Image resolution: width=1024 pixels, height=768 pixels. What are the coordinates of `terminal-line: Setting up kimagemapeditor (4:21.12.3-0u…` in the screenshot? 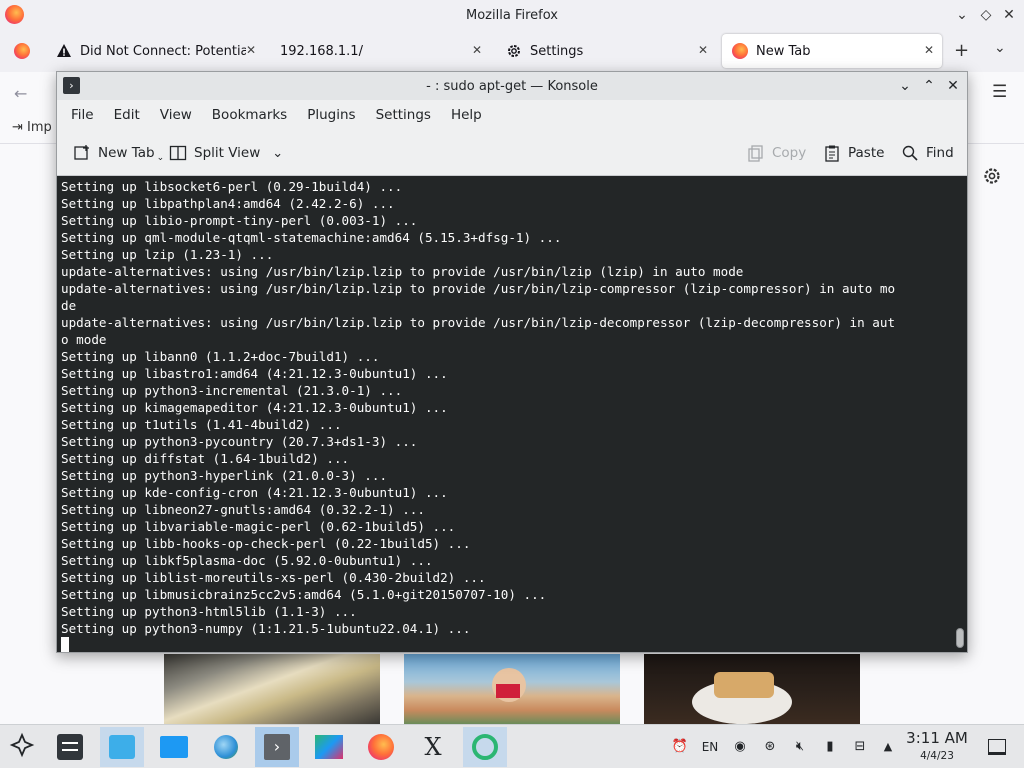 It's located at (254, 407).